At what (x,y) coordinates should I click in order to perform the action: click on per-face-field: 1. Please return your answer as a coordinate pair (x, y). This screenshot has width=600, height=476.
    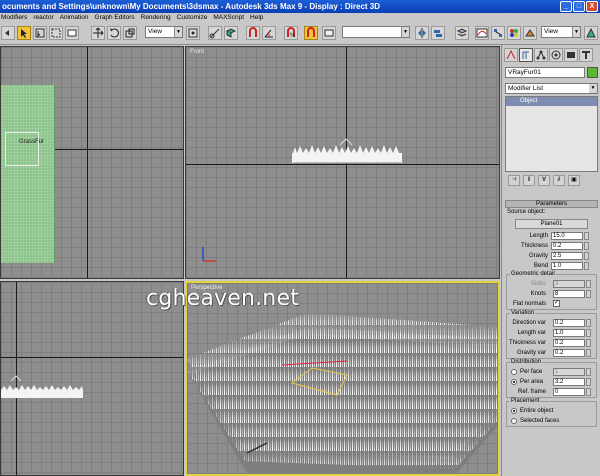
    Looking at the image, I should click on (569, 372).